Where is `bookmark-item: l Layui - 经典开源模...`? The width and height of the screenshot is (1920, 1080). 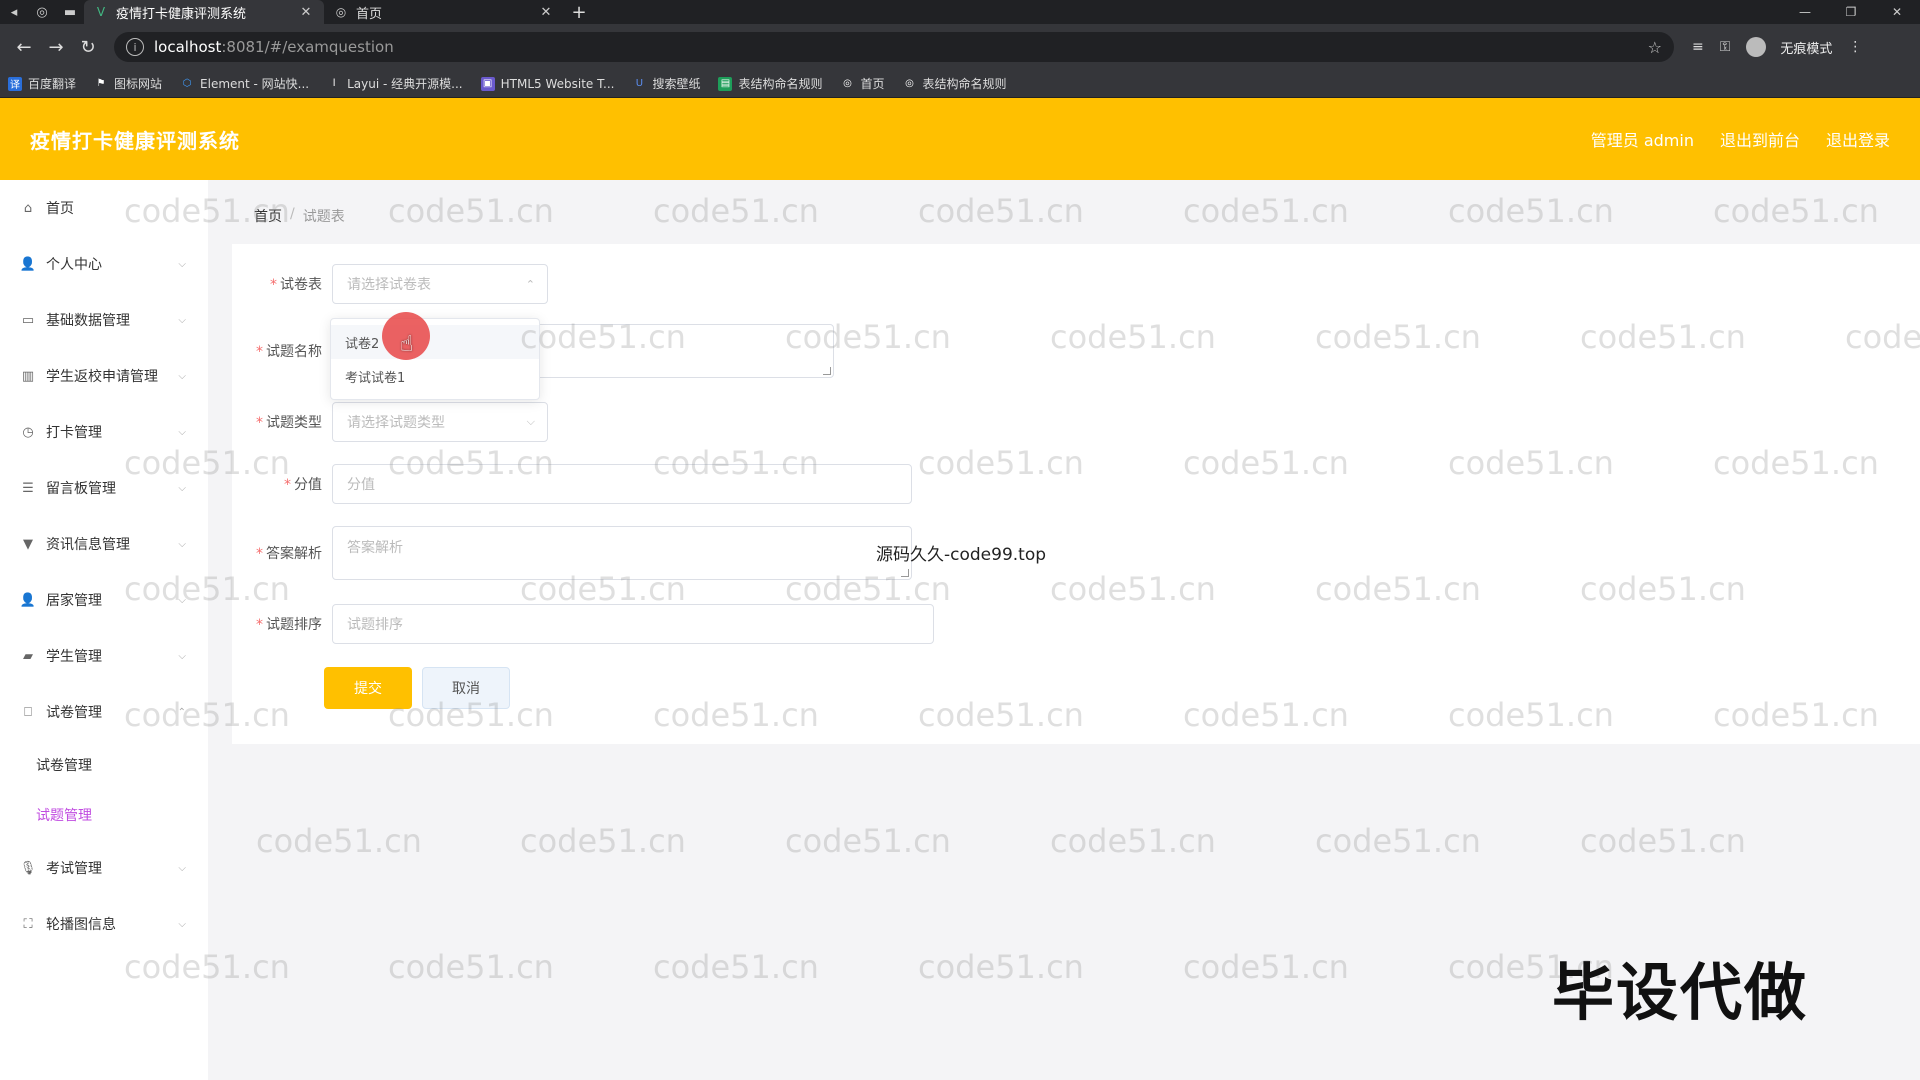
bookmark-item: l Layui - 经典开源模... is located at coordinates (395, 83).